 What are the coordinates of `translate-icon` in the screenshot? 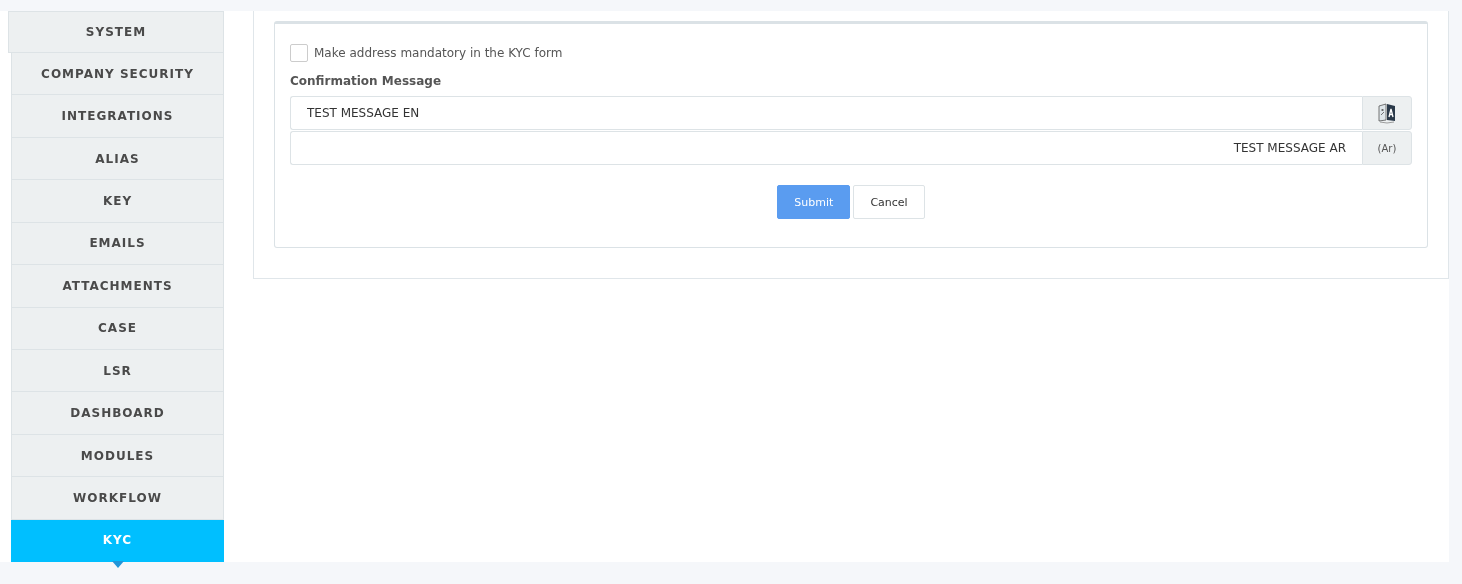 It's located at (1387, 113).